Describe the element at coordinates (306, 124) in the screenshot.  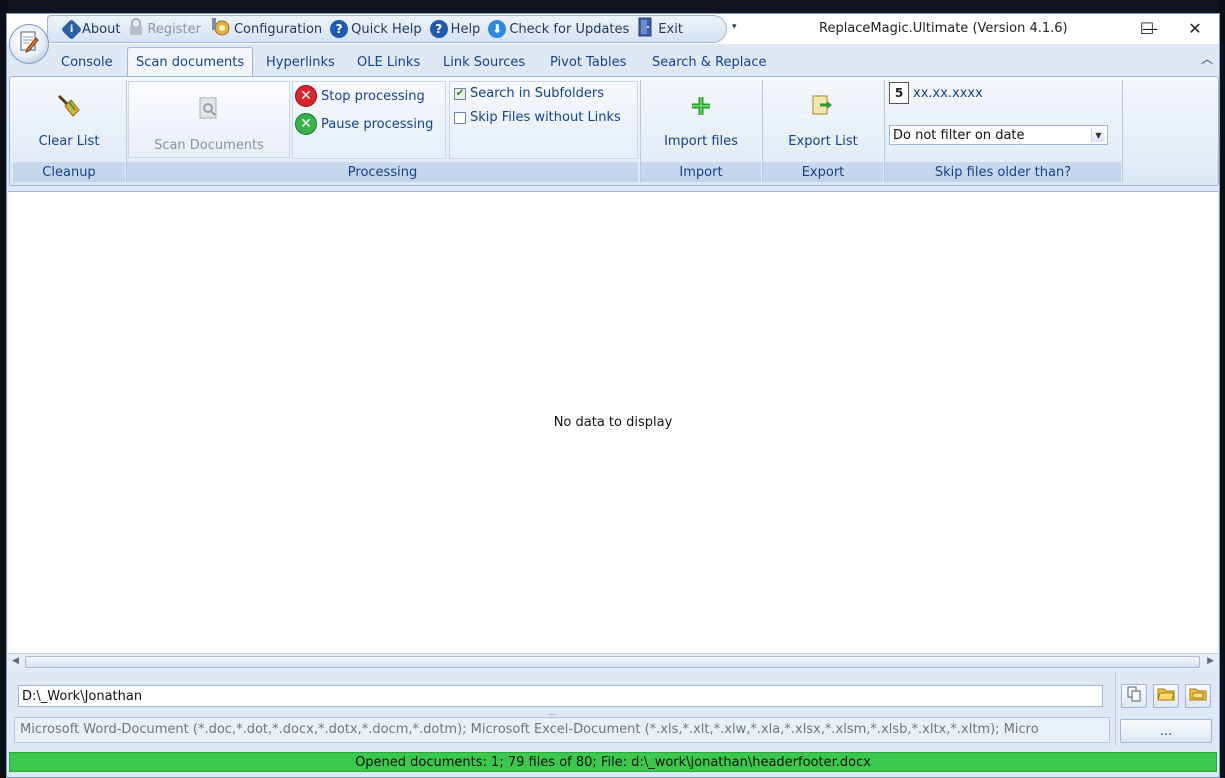
I see `pause-check-icon: ✕` at that location.